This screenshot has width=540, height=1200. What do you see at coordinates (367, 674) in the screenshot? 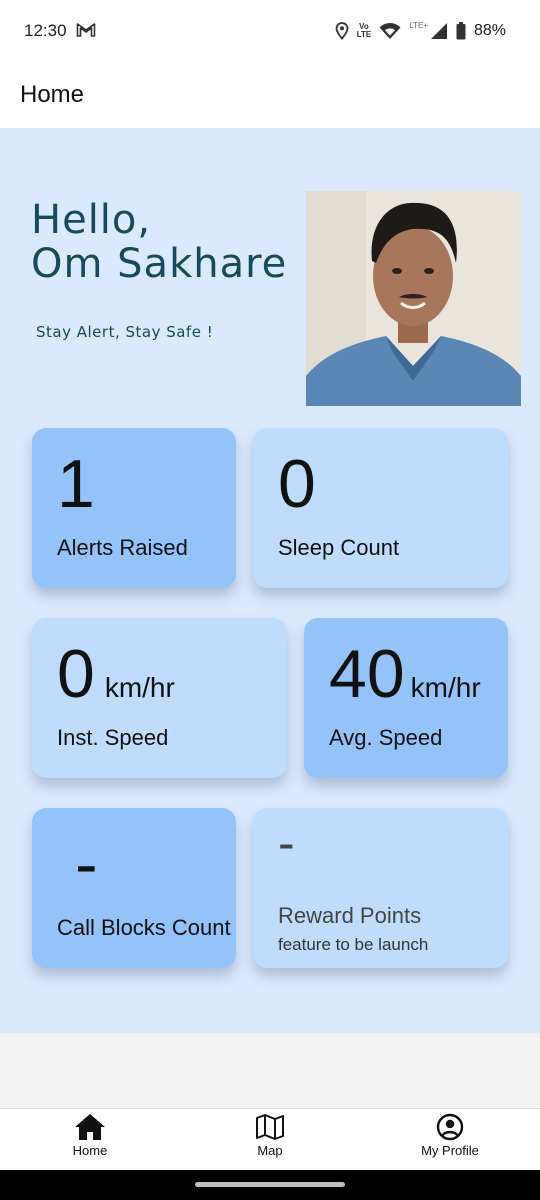
I see `avg-speed-number: 40` at bounding box center [367, 674].